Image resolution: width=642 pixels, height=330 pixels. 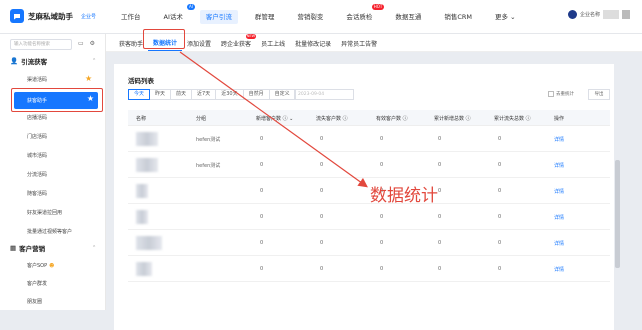 What do you see at coordinates (599, 94) in the screenshot?
I see `export-button: 导出` at bounding box center [599, 94].